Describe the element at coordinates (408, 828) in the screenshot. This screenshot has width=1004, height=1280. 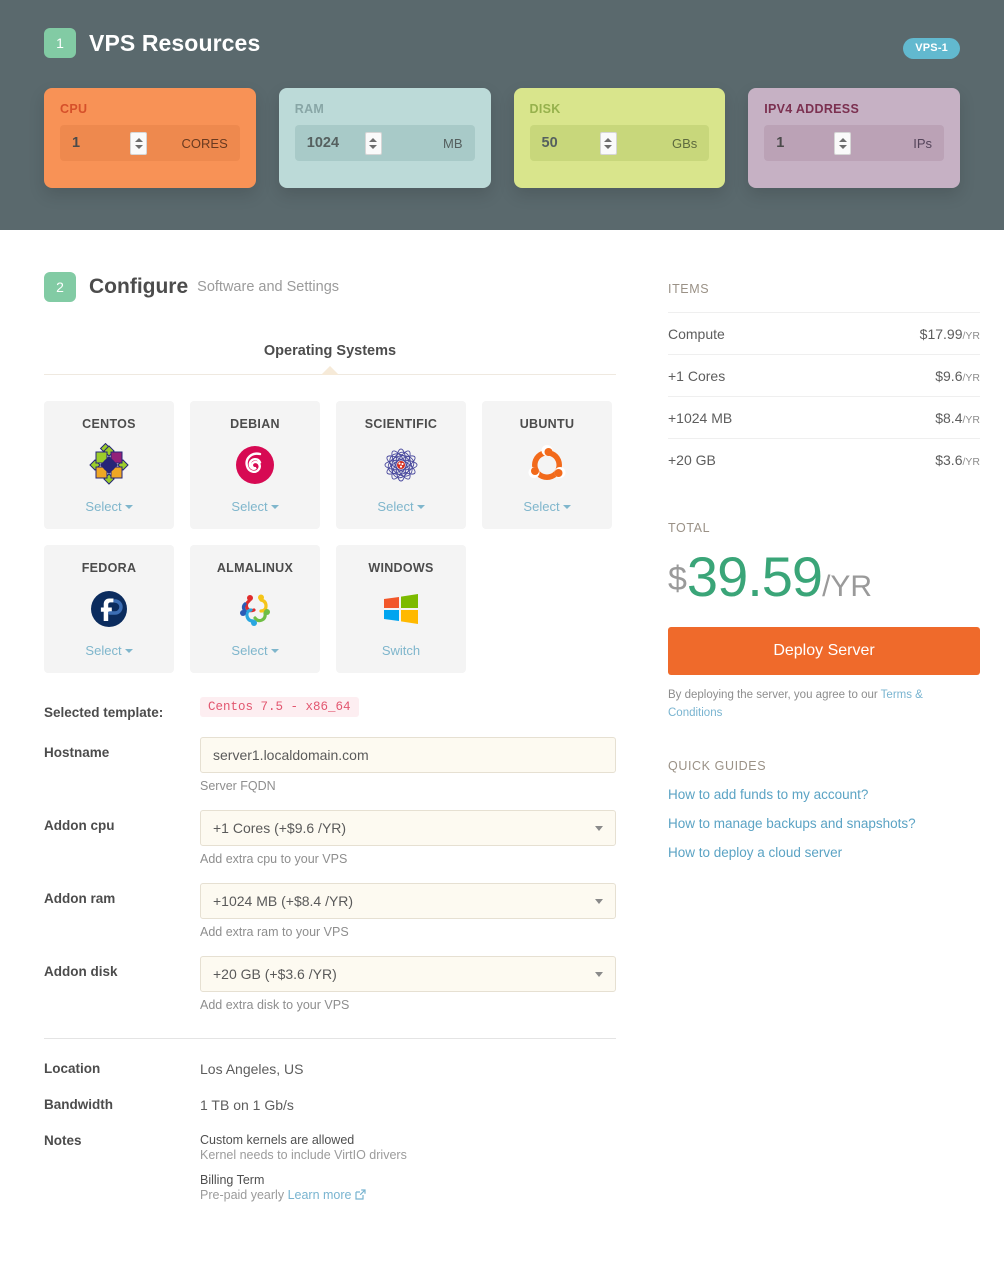
I see `addon-cpu-select: +1 Cores (+$9.6 /YR)` at that location.